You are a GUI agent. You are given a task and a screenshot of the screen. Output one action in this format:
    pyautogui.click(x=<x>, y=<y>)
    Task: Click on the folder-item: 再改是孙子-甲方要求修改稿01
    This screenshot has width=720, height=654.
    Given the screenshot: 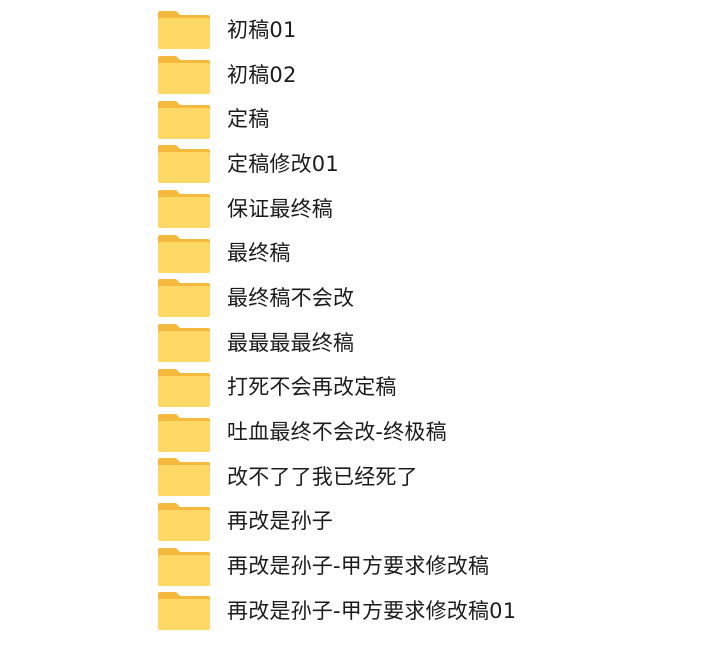 What is the action you would take?
    pyautogui.click(x=336, y=611)
    